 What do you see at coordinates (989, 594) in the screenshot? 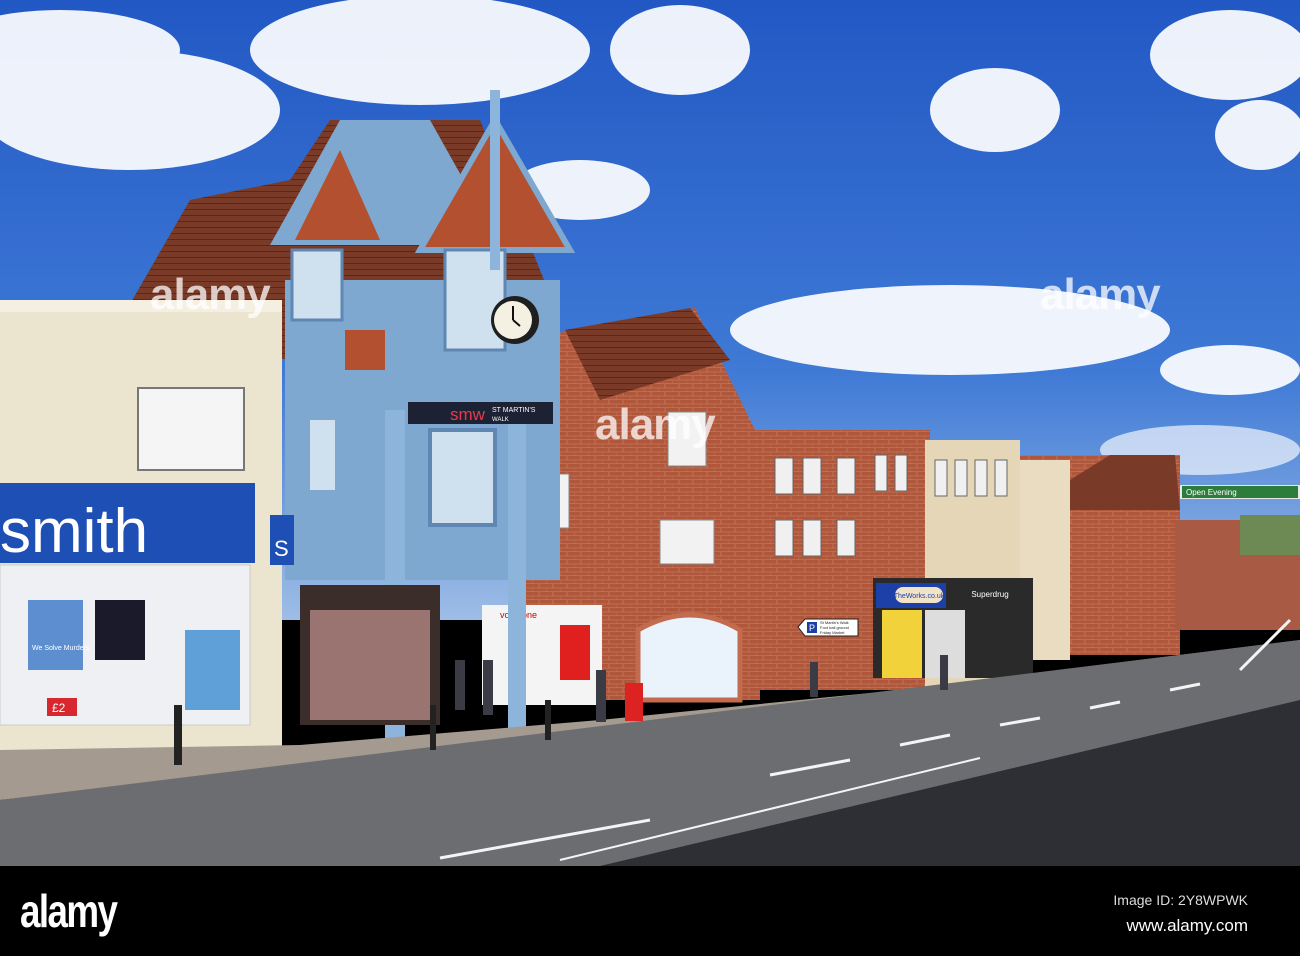
I see `superdrug-sign: Superdrug` at bounding box center [989, 594].